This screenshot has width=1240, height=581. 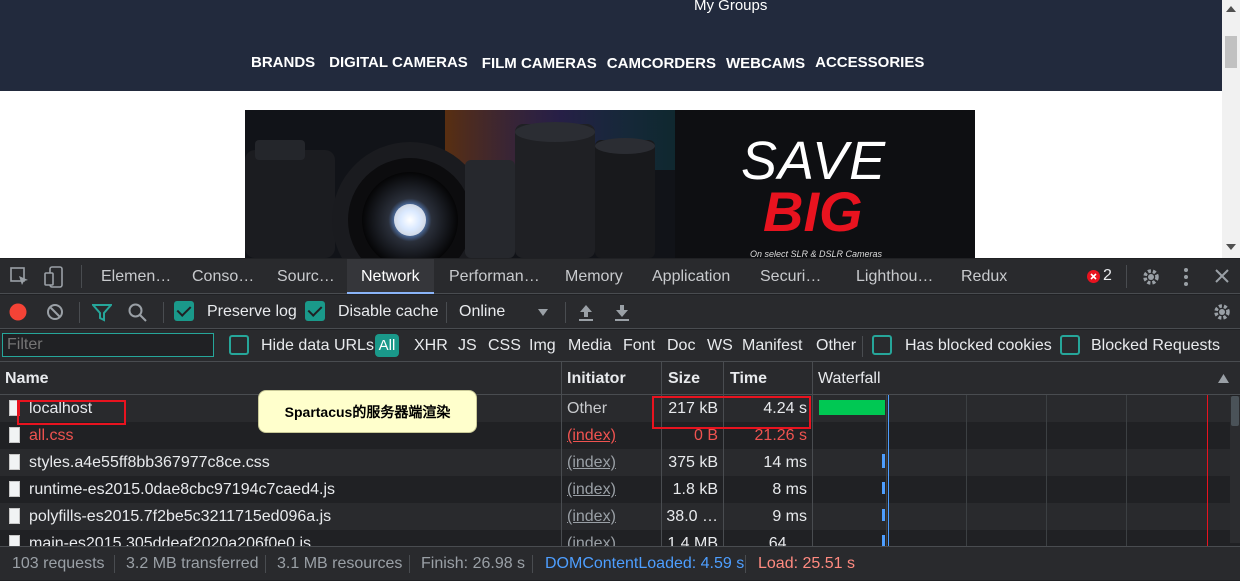 I want to click on scroll-down-icon, so click(x=1231, y=247).